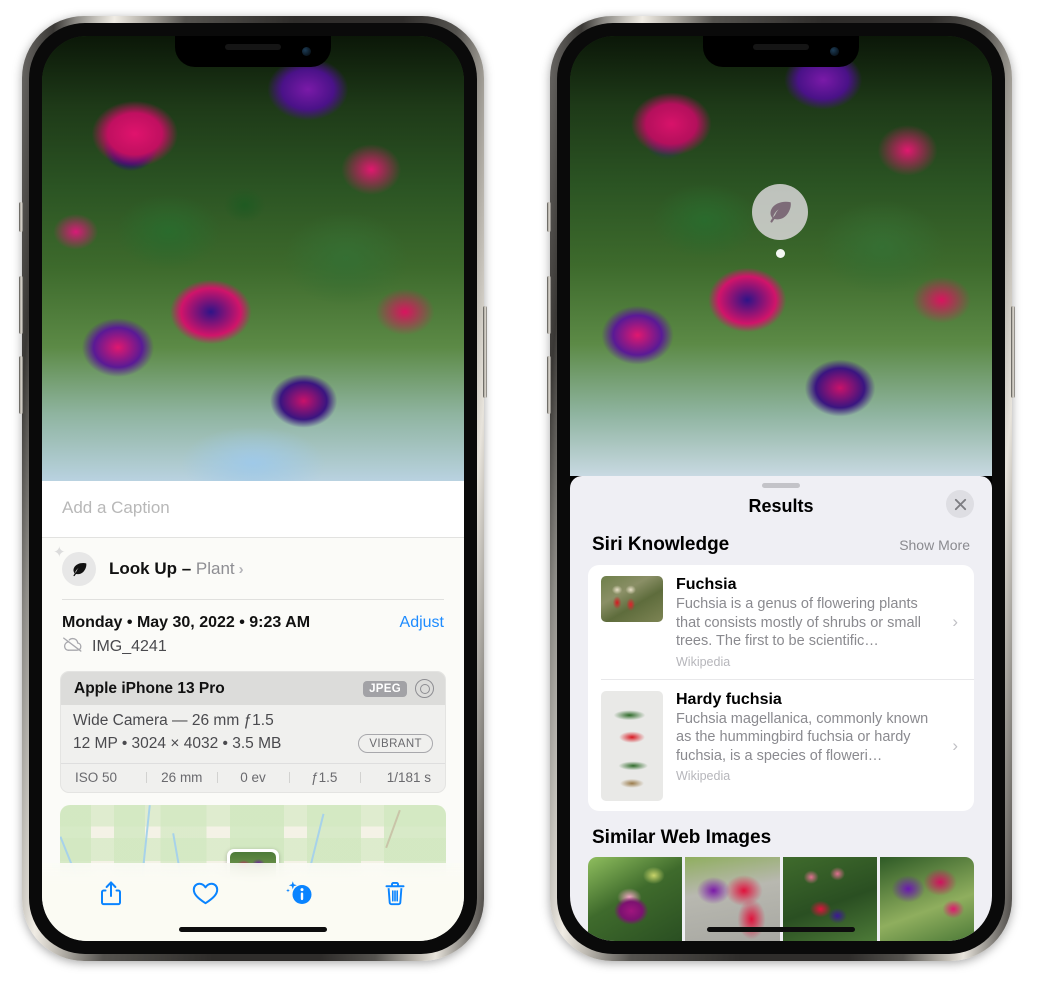 Image resolution: width=1055 pixels, height=985 pixels. I want to click on exif-header: Apple iPhone 13 Pro JPEG, so click(253, 688).